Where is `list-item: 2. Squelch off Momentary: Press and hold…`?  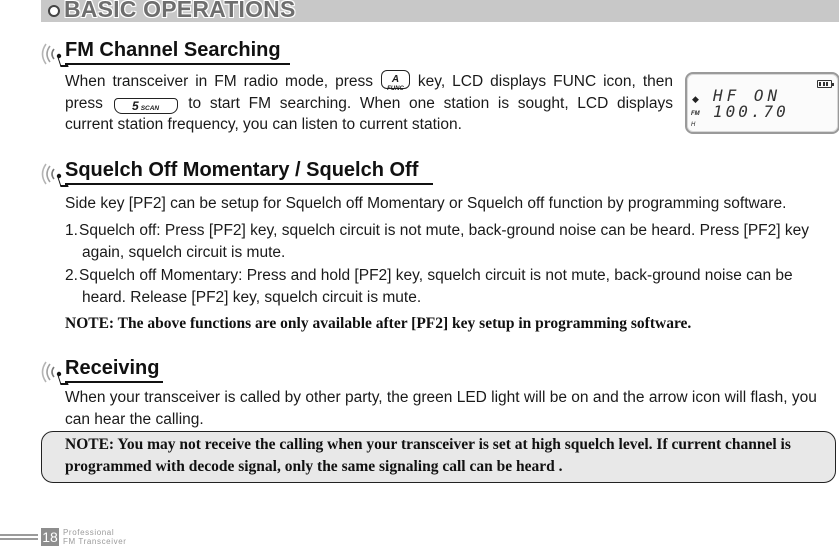 list-item: 2. Squelch off Momentary: Press and hold… is located at coordinates (452, 286).